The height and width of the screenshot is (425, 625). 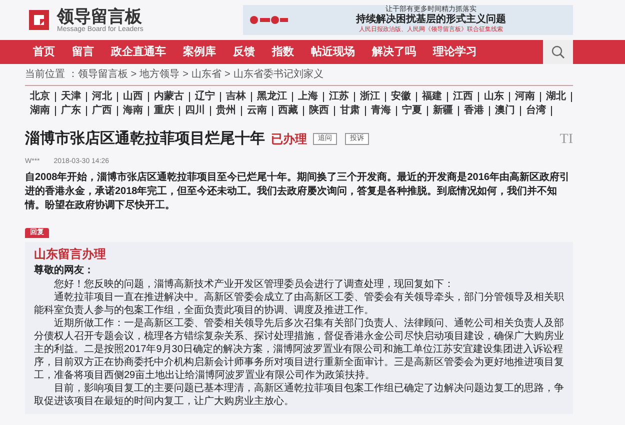 What do you see at coordinates (556, 97) in the screenshot?
I see `region-link: 湖北` at bounding box center [556, 97].